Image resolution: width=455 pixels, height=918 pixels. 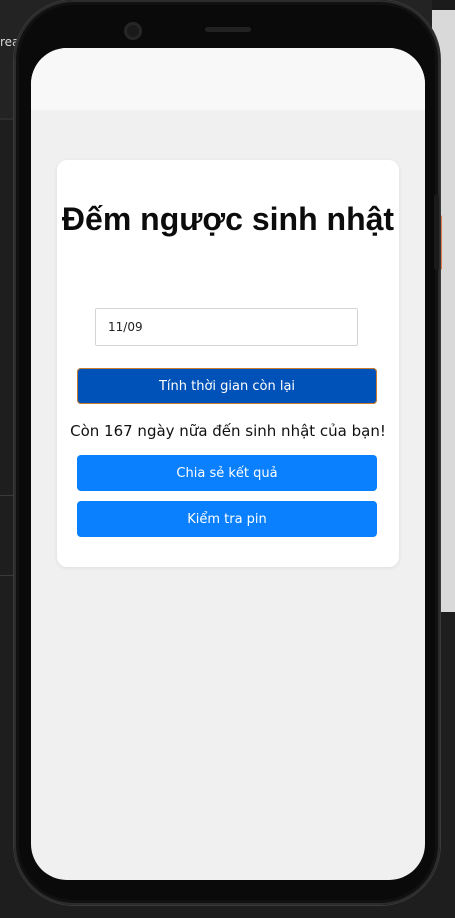 I want to click on share-result-button: Chia sẻ kết quả, so click(x=227, y=473).